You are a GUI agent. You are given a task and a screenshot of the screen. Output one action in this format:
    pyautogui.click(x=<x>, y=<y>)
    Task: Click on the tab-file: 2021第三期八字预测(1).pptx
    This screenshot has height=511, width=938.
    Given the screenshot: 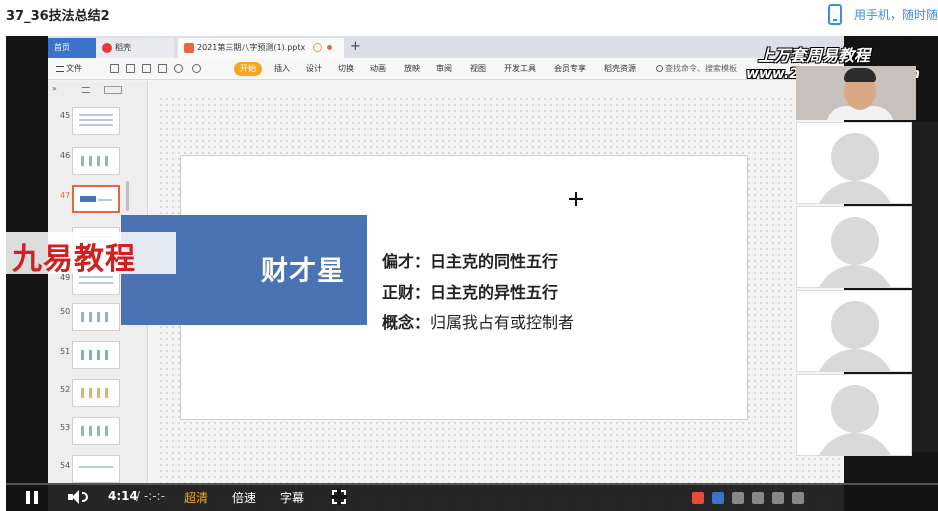 What is the action you would take?
    pyautogui.click(x=261, y=48)
    